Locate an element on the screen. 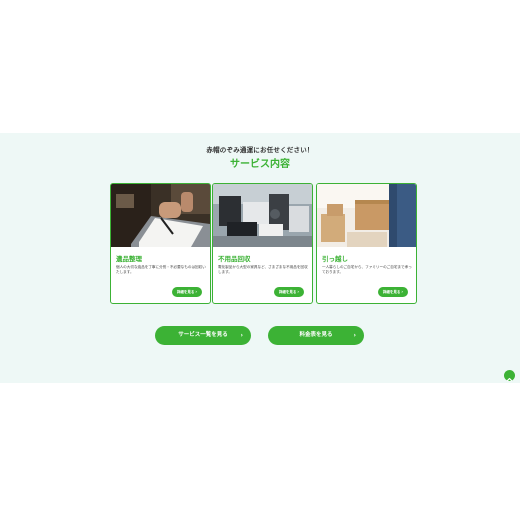 The height and width of the screenshot is (520, 520). card-description: 一人暮らしのご自宅から、ファミリーのご自宅まで承っております。 is located at coordinates (367, 270).